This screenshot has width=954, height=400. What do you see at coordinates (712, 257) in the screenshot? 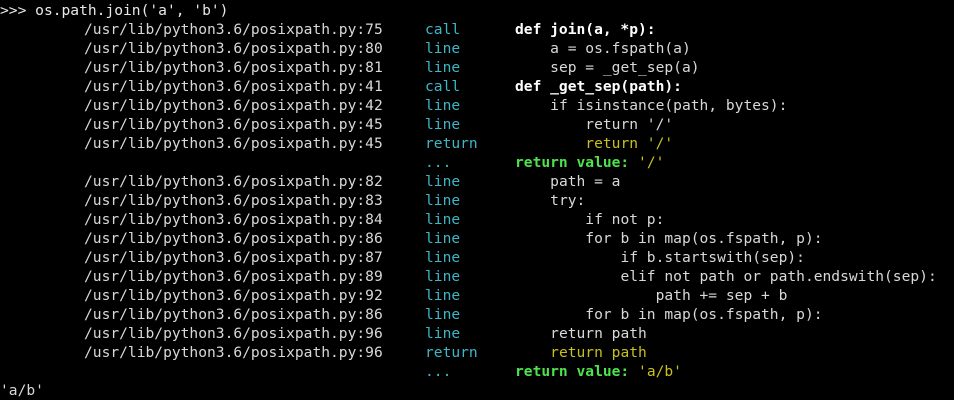
I see `source-code: if b.startswith(sep):` at bounding box center [712, 257].